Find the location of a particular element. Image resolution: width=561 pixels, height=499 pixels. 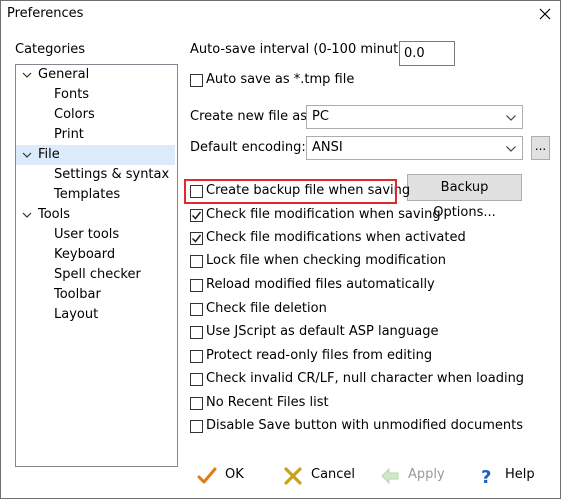

checkmark-icon is located at coordinates (207, 475).